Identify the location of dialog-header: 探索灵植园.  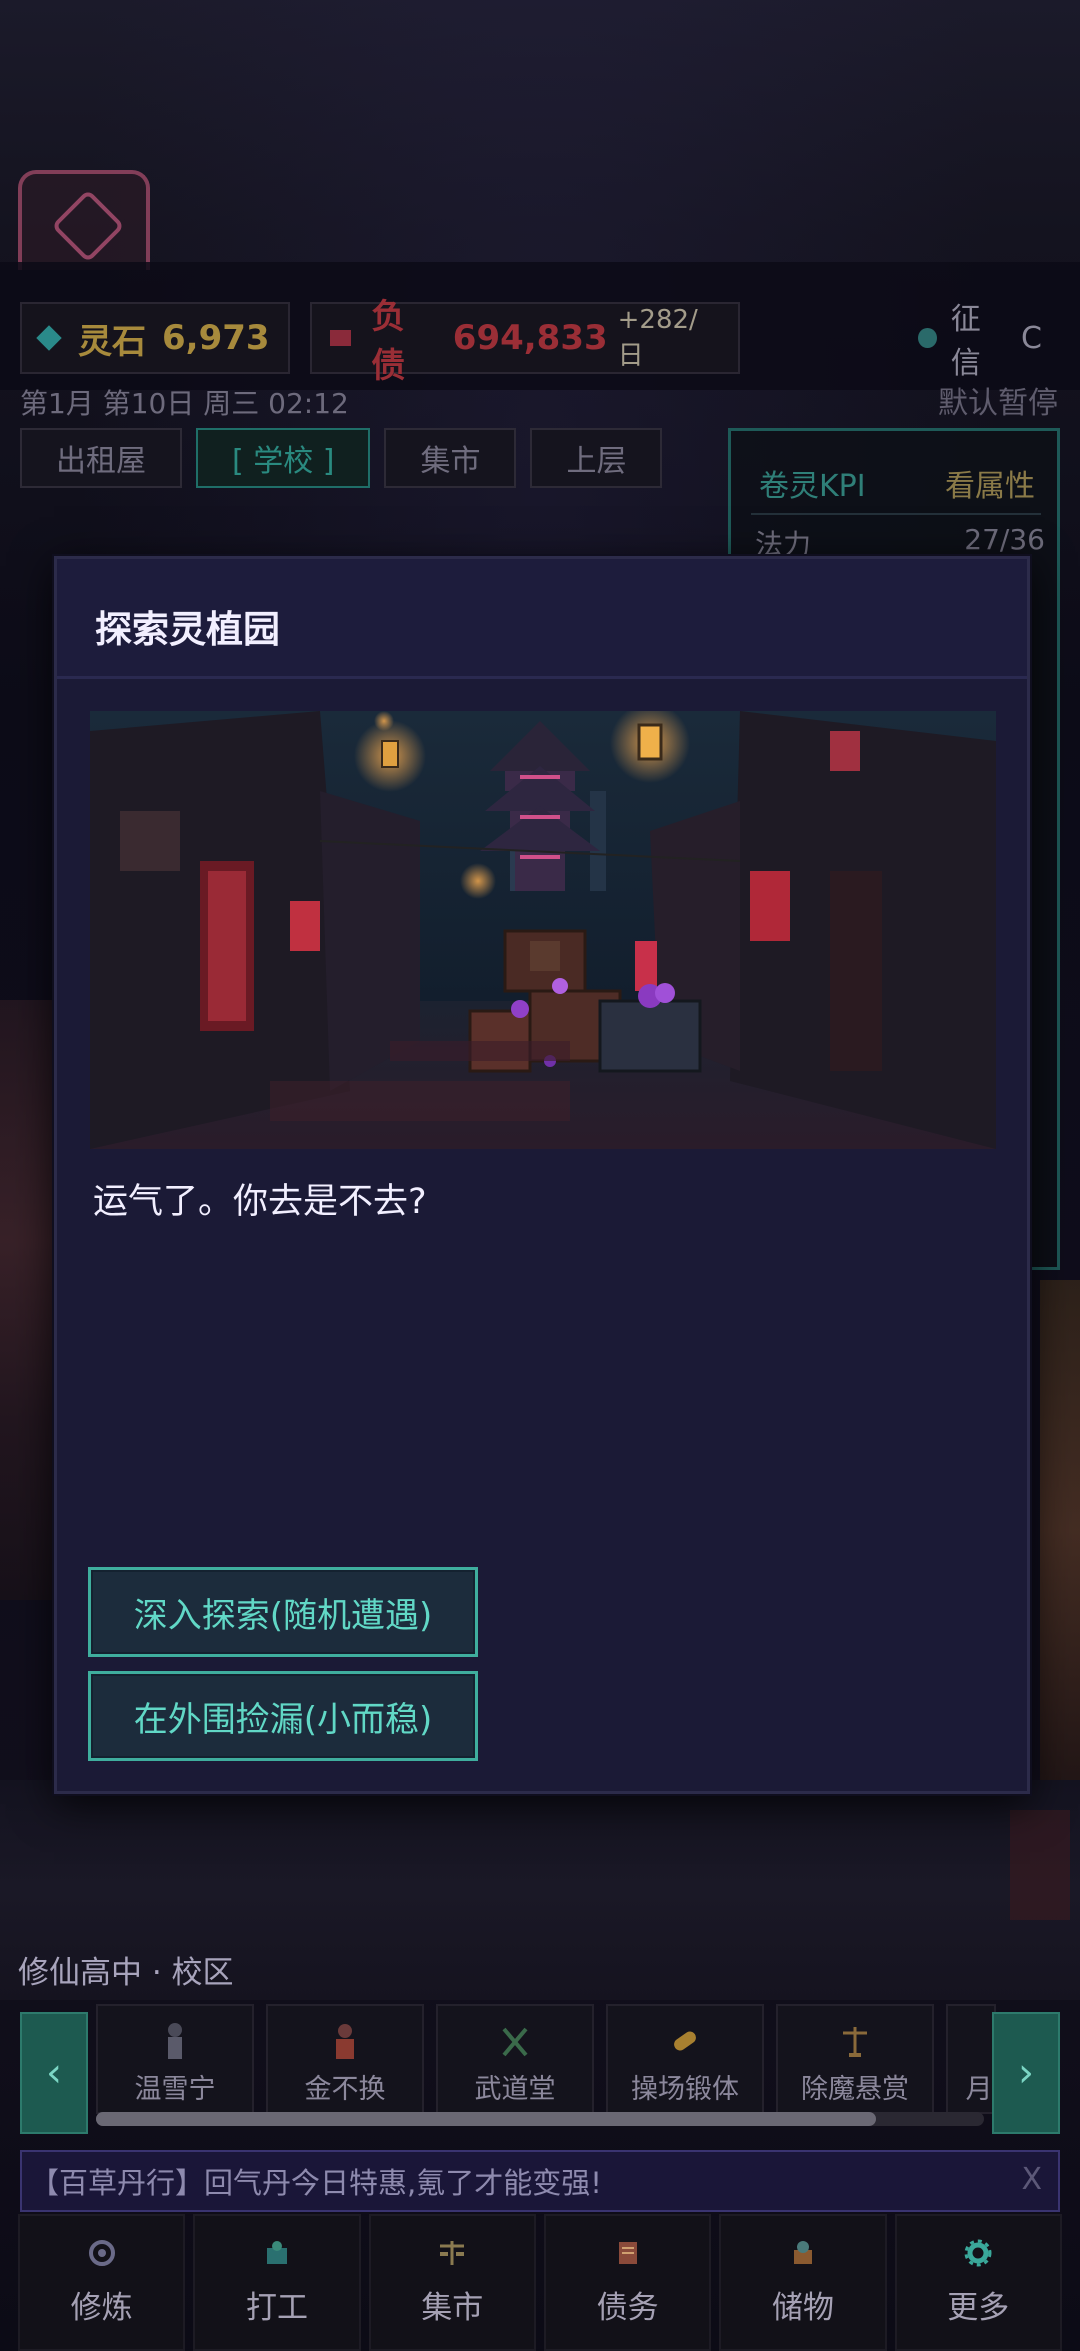
(542, 619).